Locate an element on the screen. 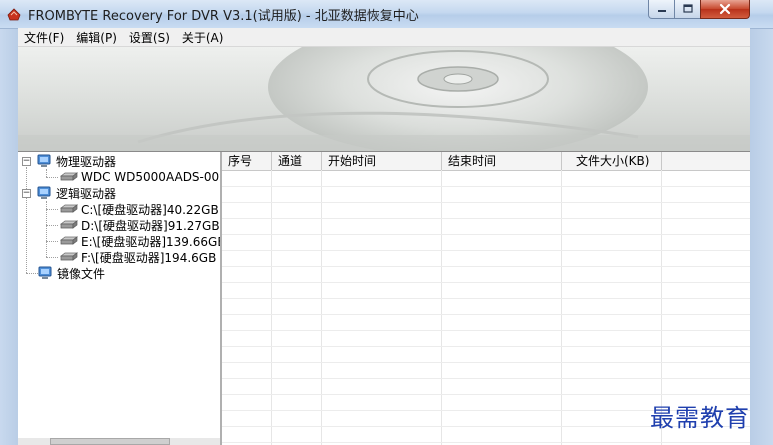 The image size is (773, 445). tree-label: 逻辑驱动器 is located at coordinates (86, 193).